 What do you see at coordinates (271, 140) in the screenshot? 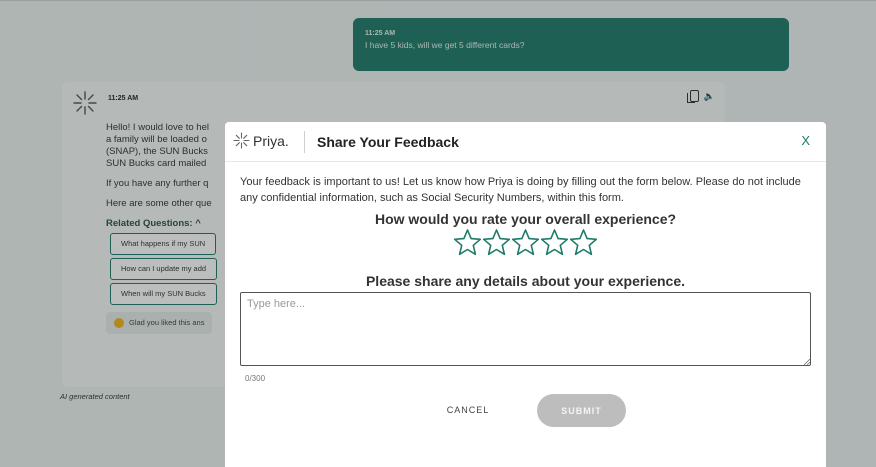
I see `brand-name: Priya.` at bounding box center [271, 140].